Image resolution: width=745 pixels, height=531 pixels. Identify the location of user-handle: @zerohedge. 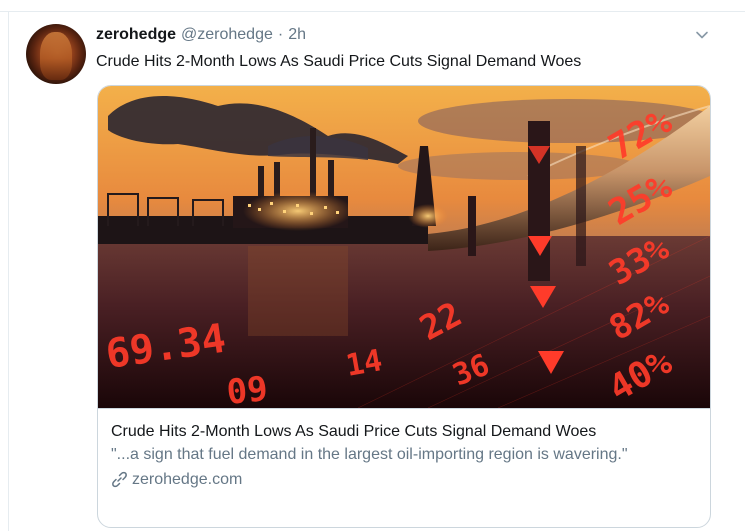
(227, 35).